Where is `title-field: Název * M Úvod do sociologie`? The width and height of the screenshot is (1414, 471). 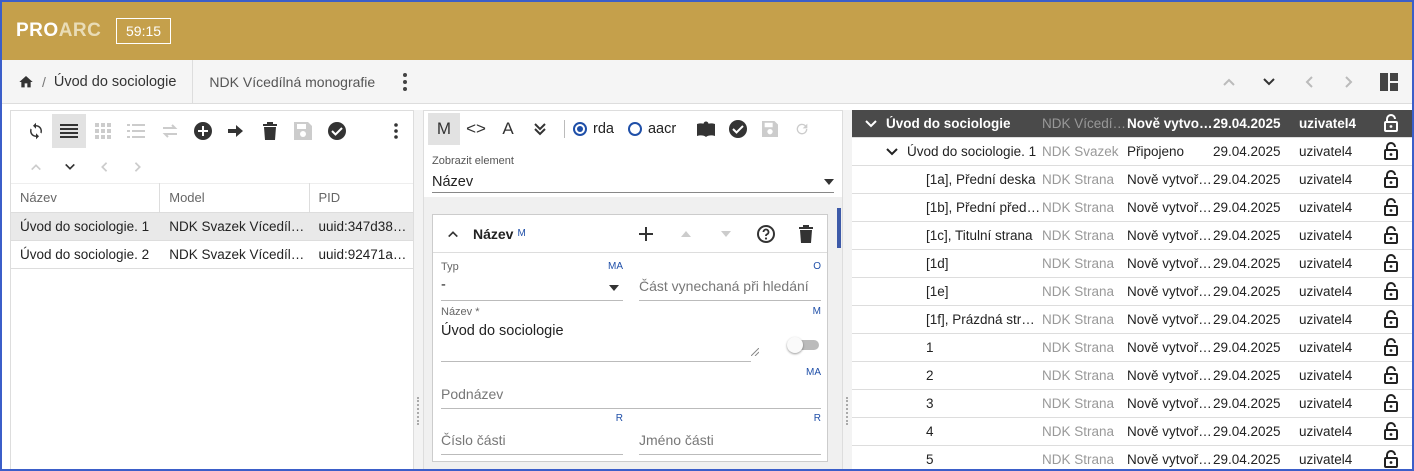
title-field: Název * M Úvod do sociologie is located at coordinates (631, 334).